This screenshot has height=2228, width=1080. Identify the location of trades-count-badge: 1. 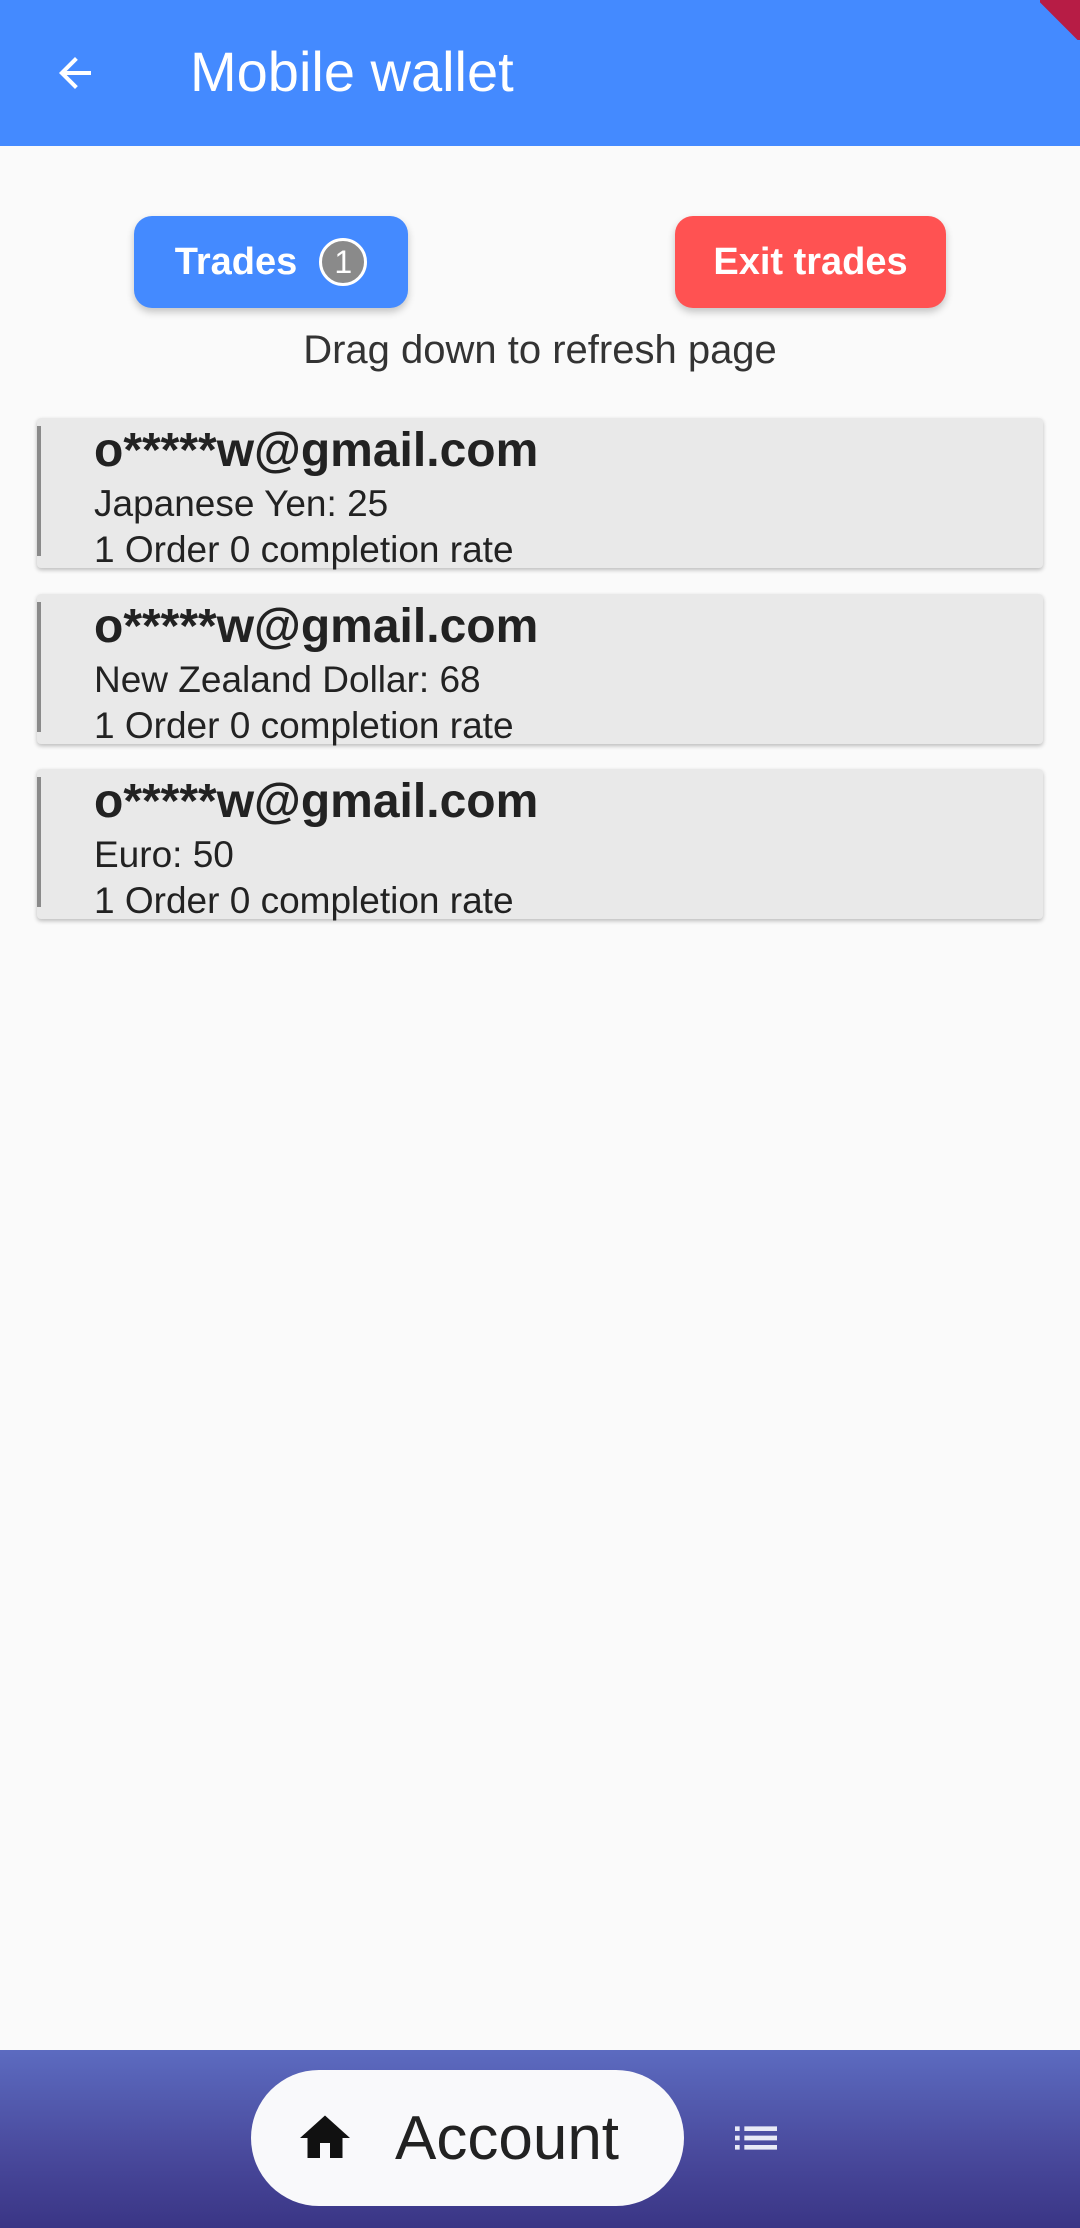
(343, 262).